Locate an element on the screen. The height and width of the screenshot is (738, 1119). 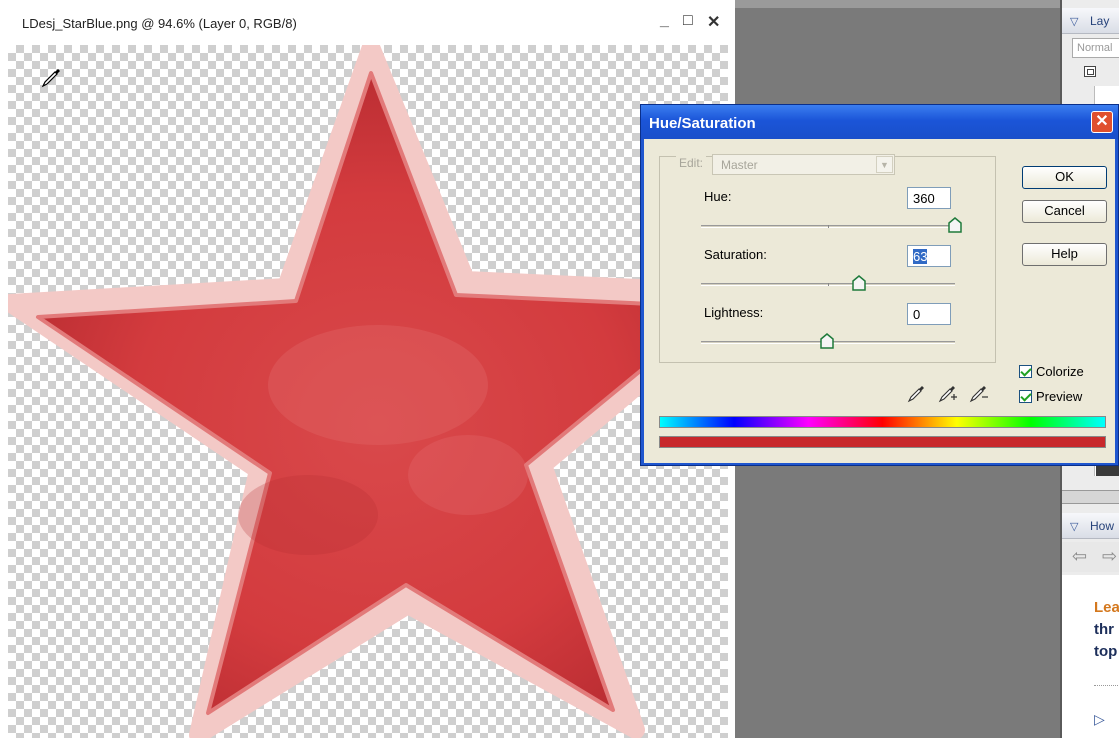
blend-mode-select: Normal is located at coordinates (1095, 48).